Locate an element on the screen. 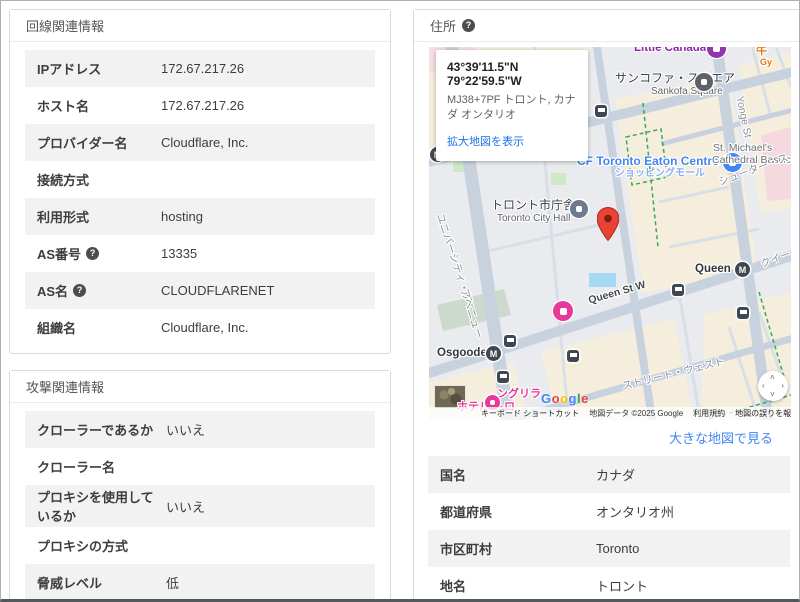  address-table: 国名 カナダ 都道府県 オンタリオ州 市区町村 Toronto 地名 トロント is located at coordinates (609, 527).